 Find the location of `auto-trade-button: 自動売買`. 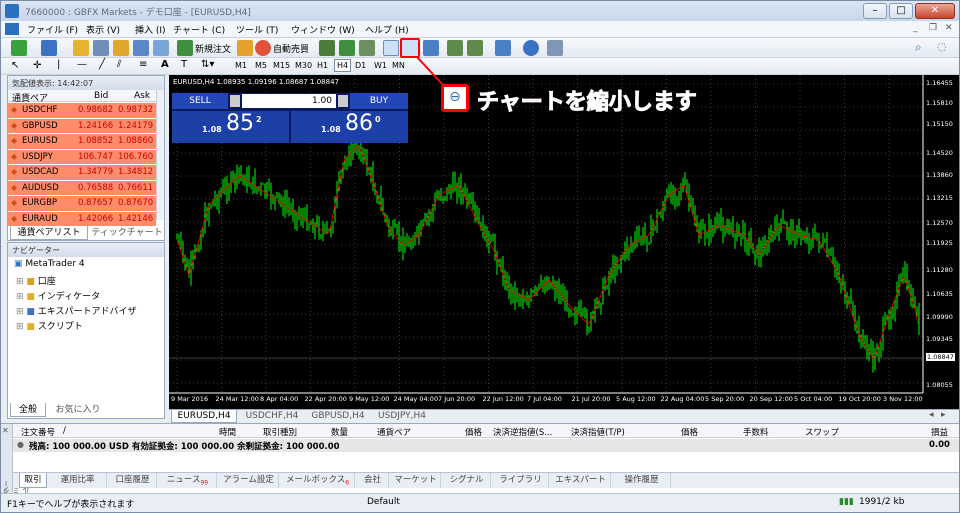

auto-trade-button: 自動売買 is located at coordinates (291, 48).